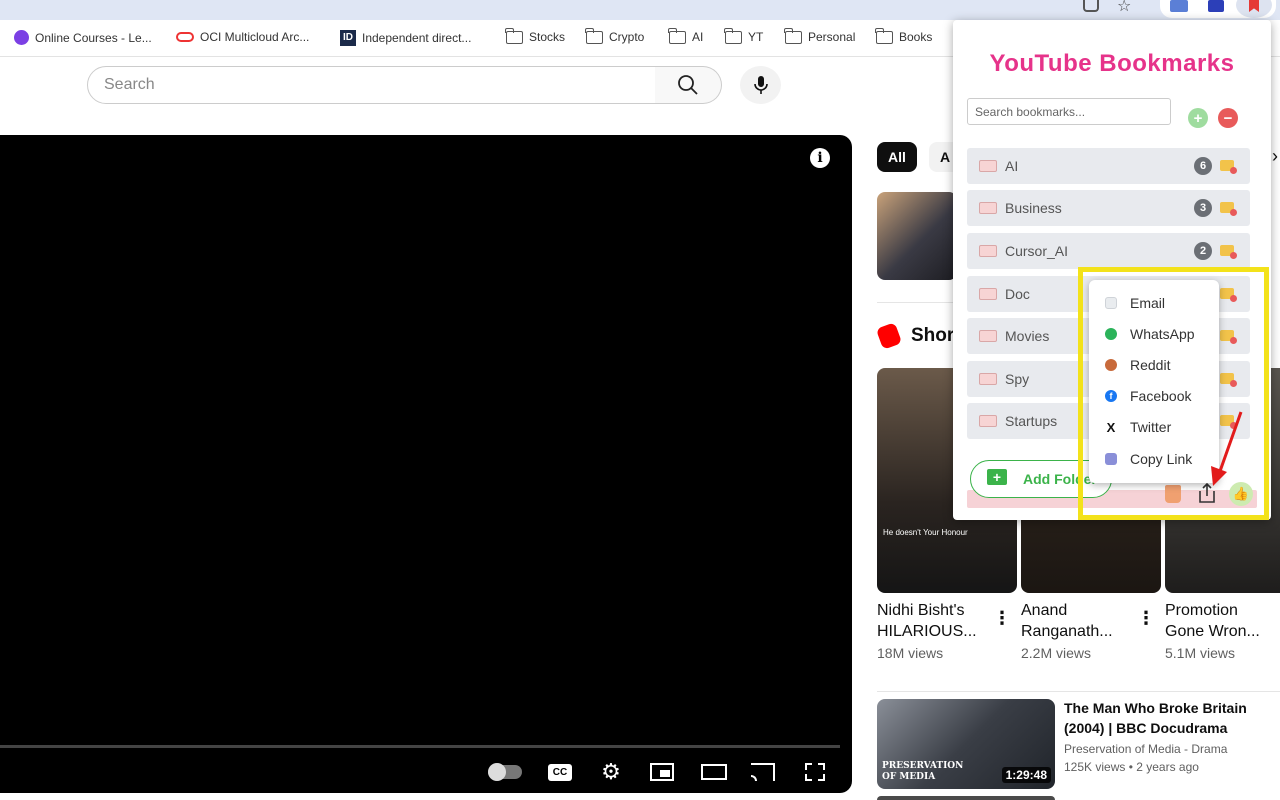 The width and height of the screenshot is (1280, 800). Describe the element at coordinates (1220, 630) in the screenshot. I see `short-card-3-text: Promotion Gone Wron... 5.1M views` at that location.